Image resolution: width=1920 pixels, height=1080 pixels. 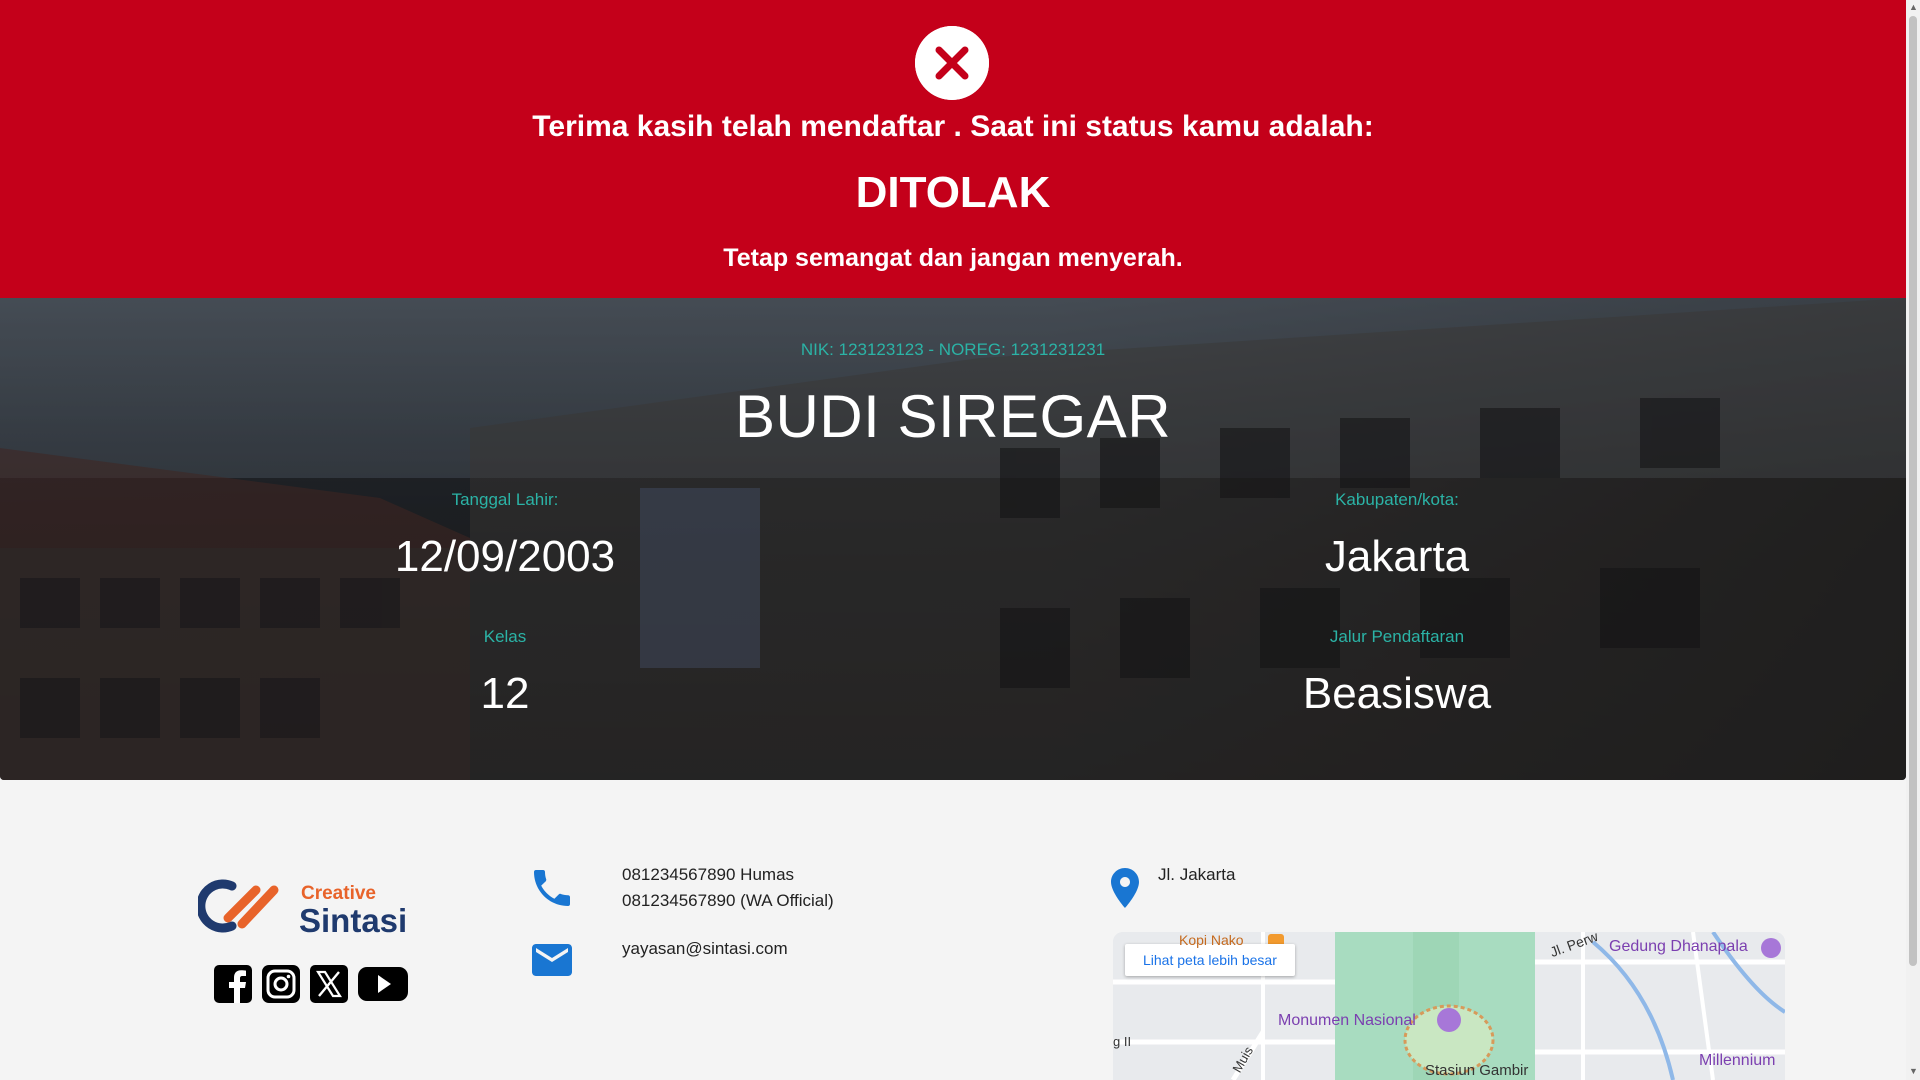 What do you see at coordinates (329, 984) in the screenshot?
I see `x-icon` at bounding box center [329, 984].